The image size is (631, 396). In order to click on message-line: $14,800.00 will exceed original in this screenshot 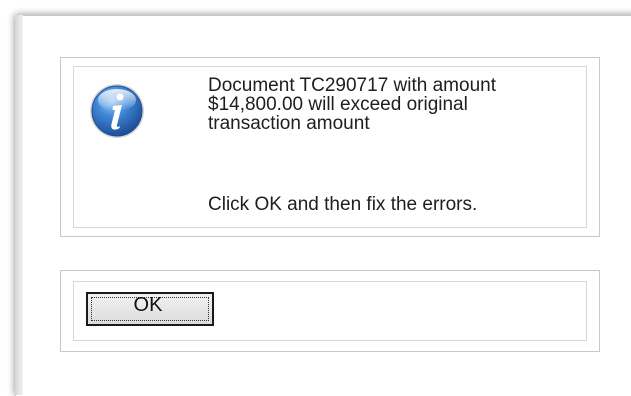, I will do `click(338, 104)`.